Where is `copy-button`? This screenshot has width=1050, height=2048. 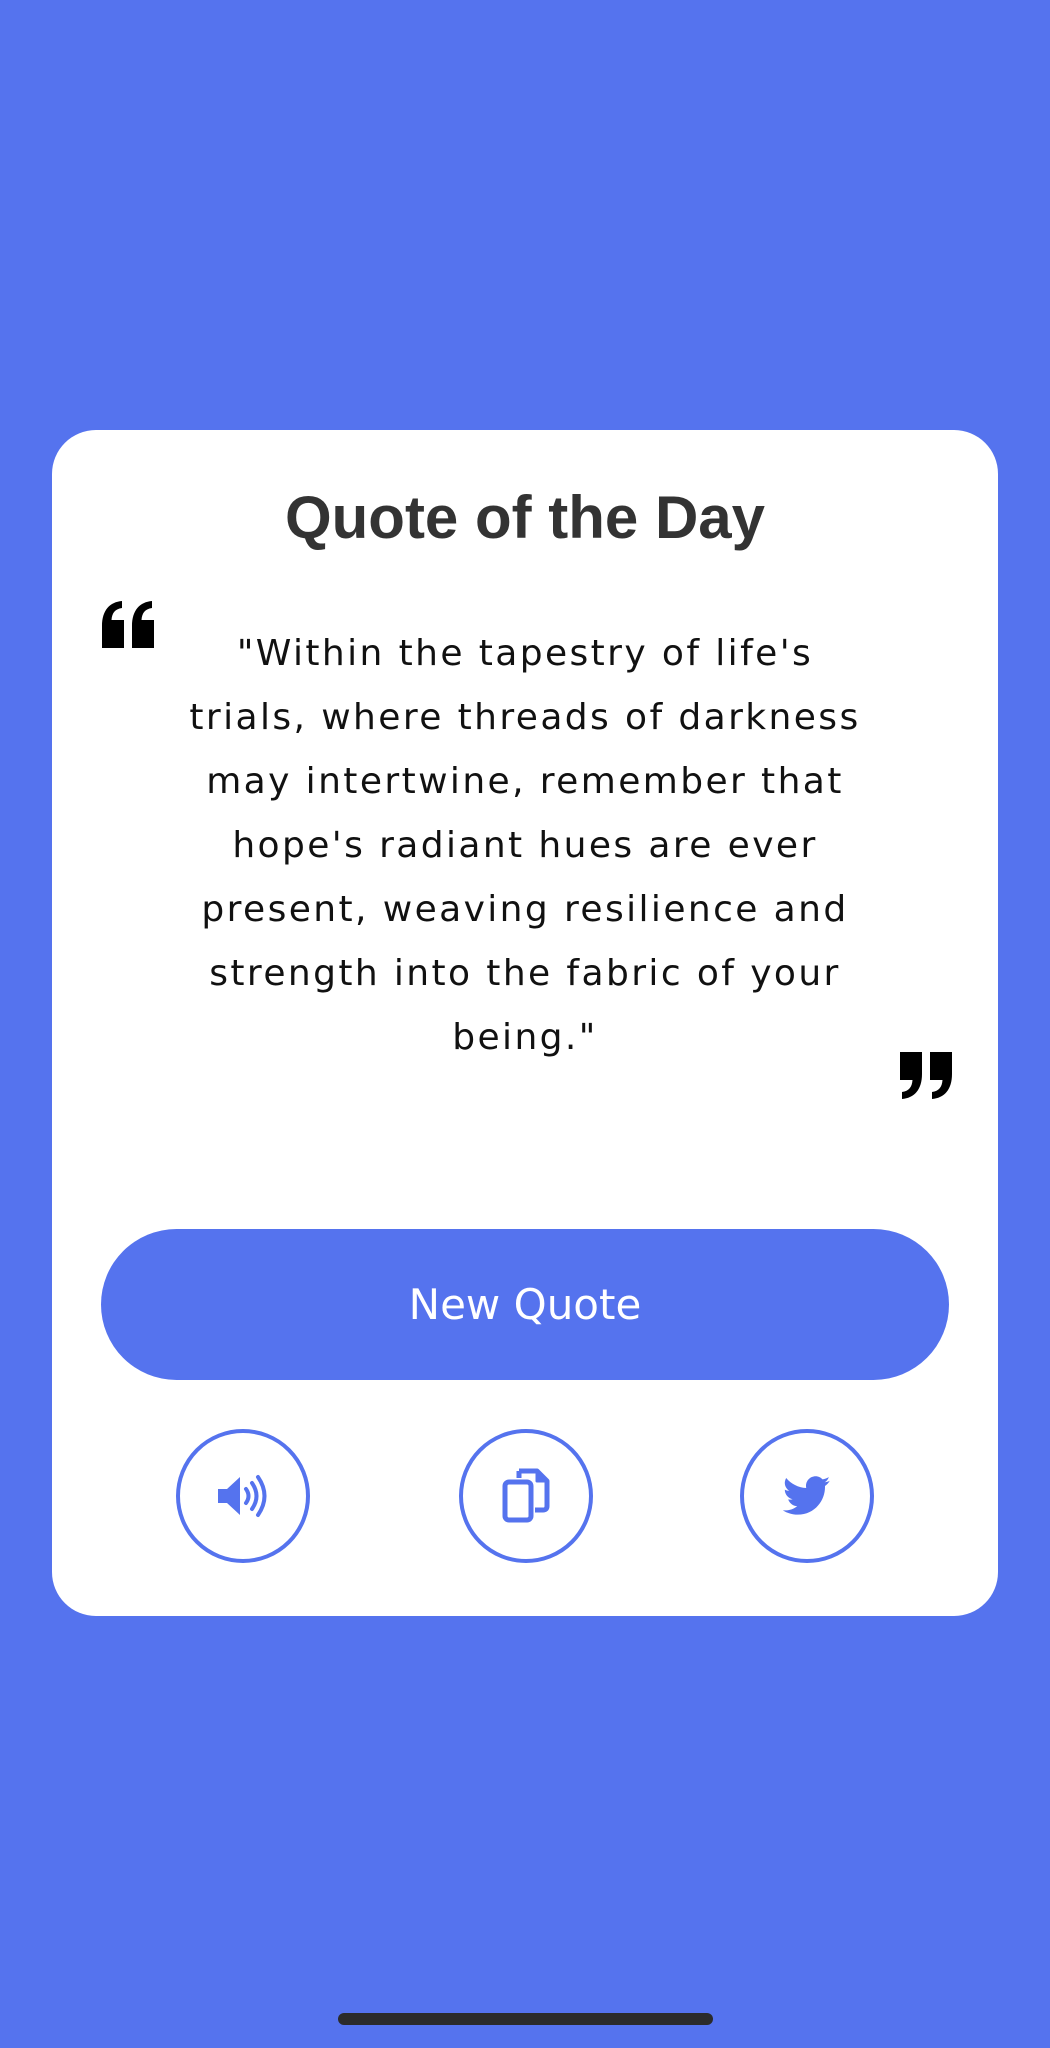
copy-button is located at coordinates (526, 1496).